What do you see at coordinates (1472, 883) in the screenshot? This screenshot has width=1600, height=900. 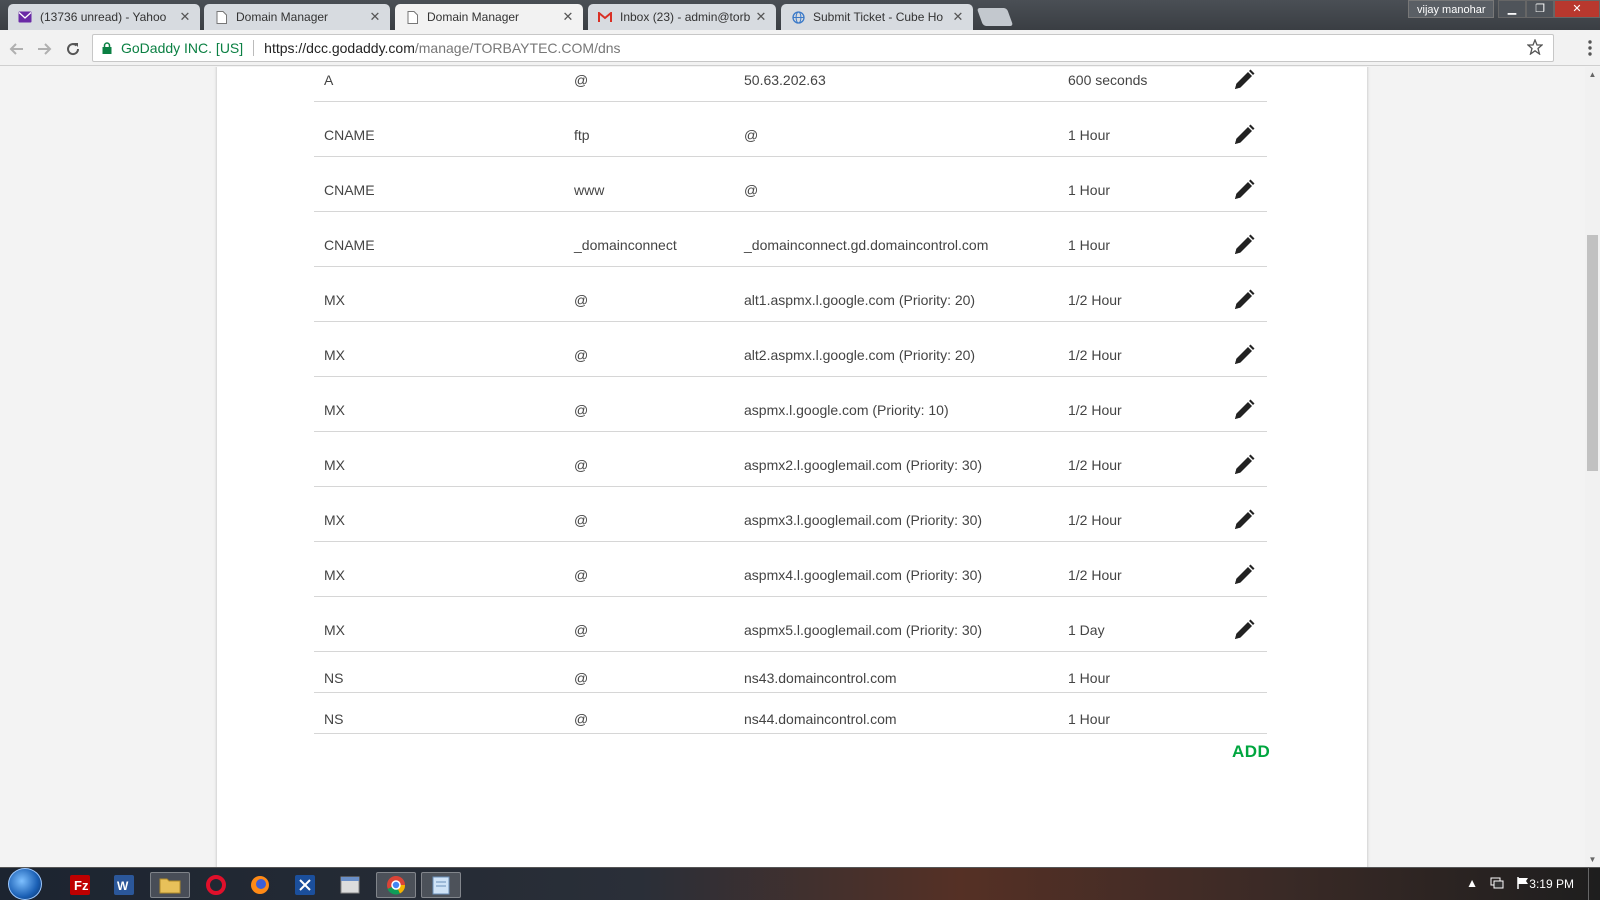 I see `tray-expand-icon: ▲` at bounding box center [1472, 883].